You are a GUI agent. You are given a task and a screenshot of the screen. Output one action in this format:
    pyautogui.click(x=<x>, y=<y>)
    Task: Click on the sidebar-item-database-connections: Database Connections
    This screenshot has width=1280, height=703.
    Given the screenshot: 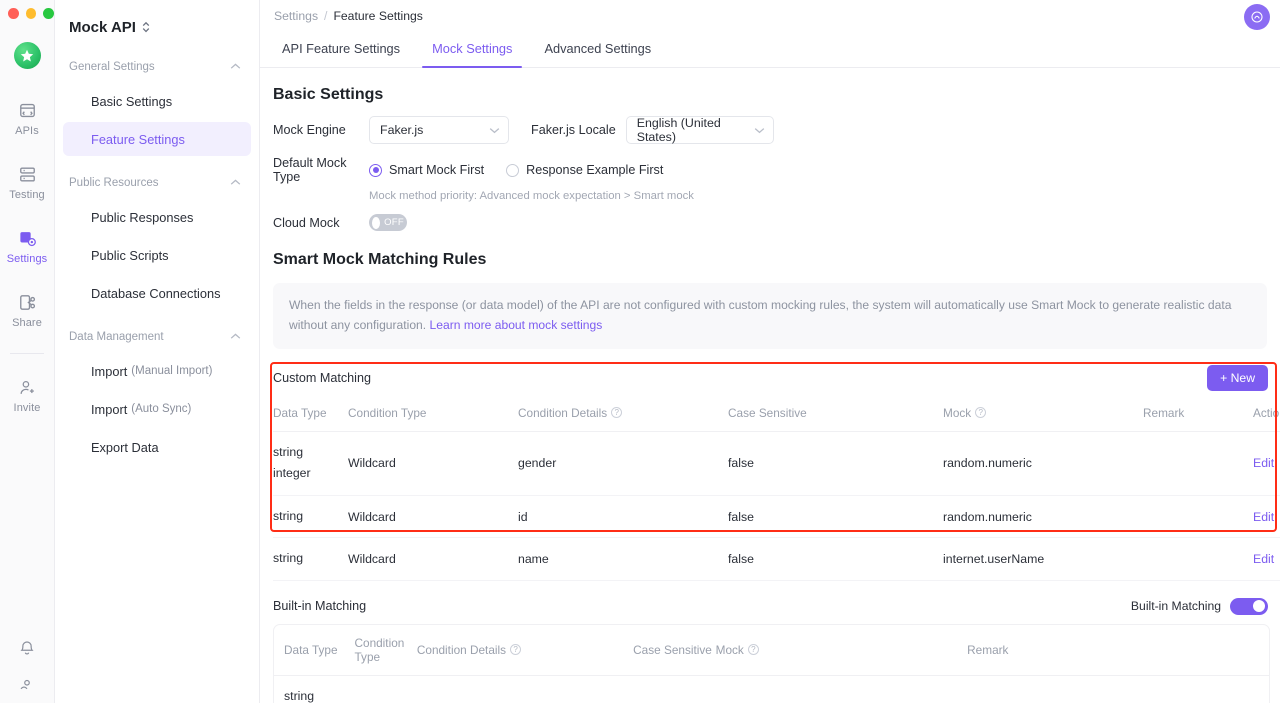 What is the action you would take?
    pyautogui.click(x=157, y=293)
    